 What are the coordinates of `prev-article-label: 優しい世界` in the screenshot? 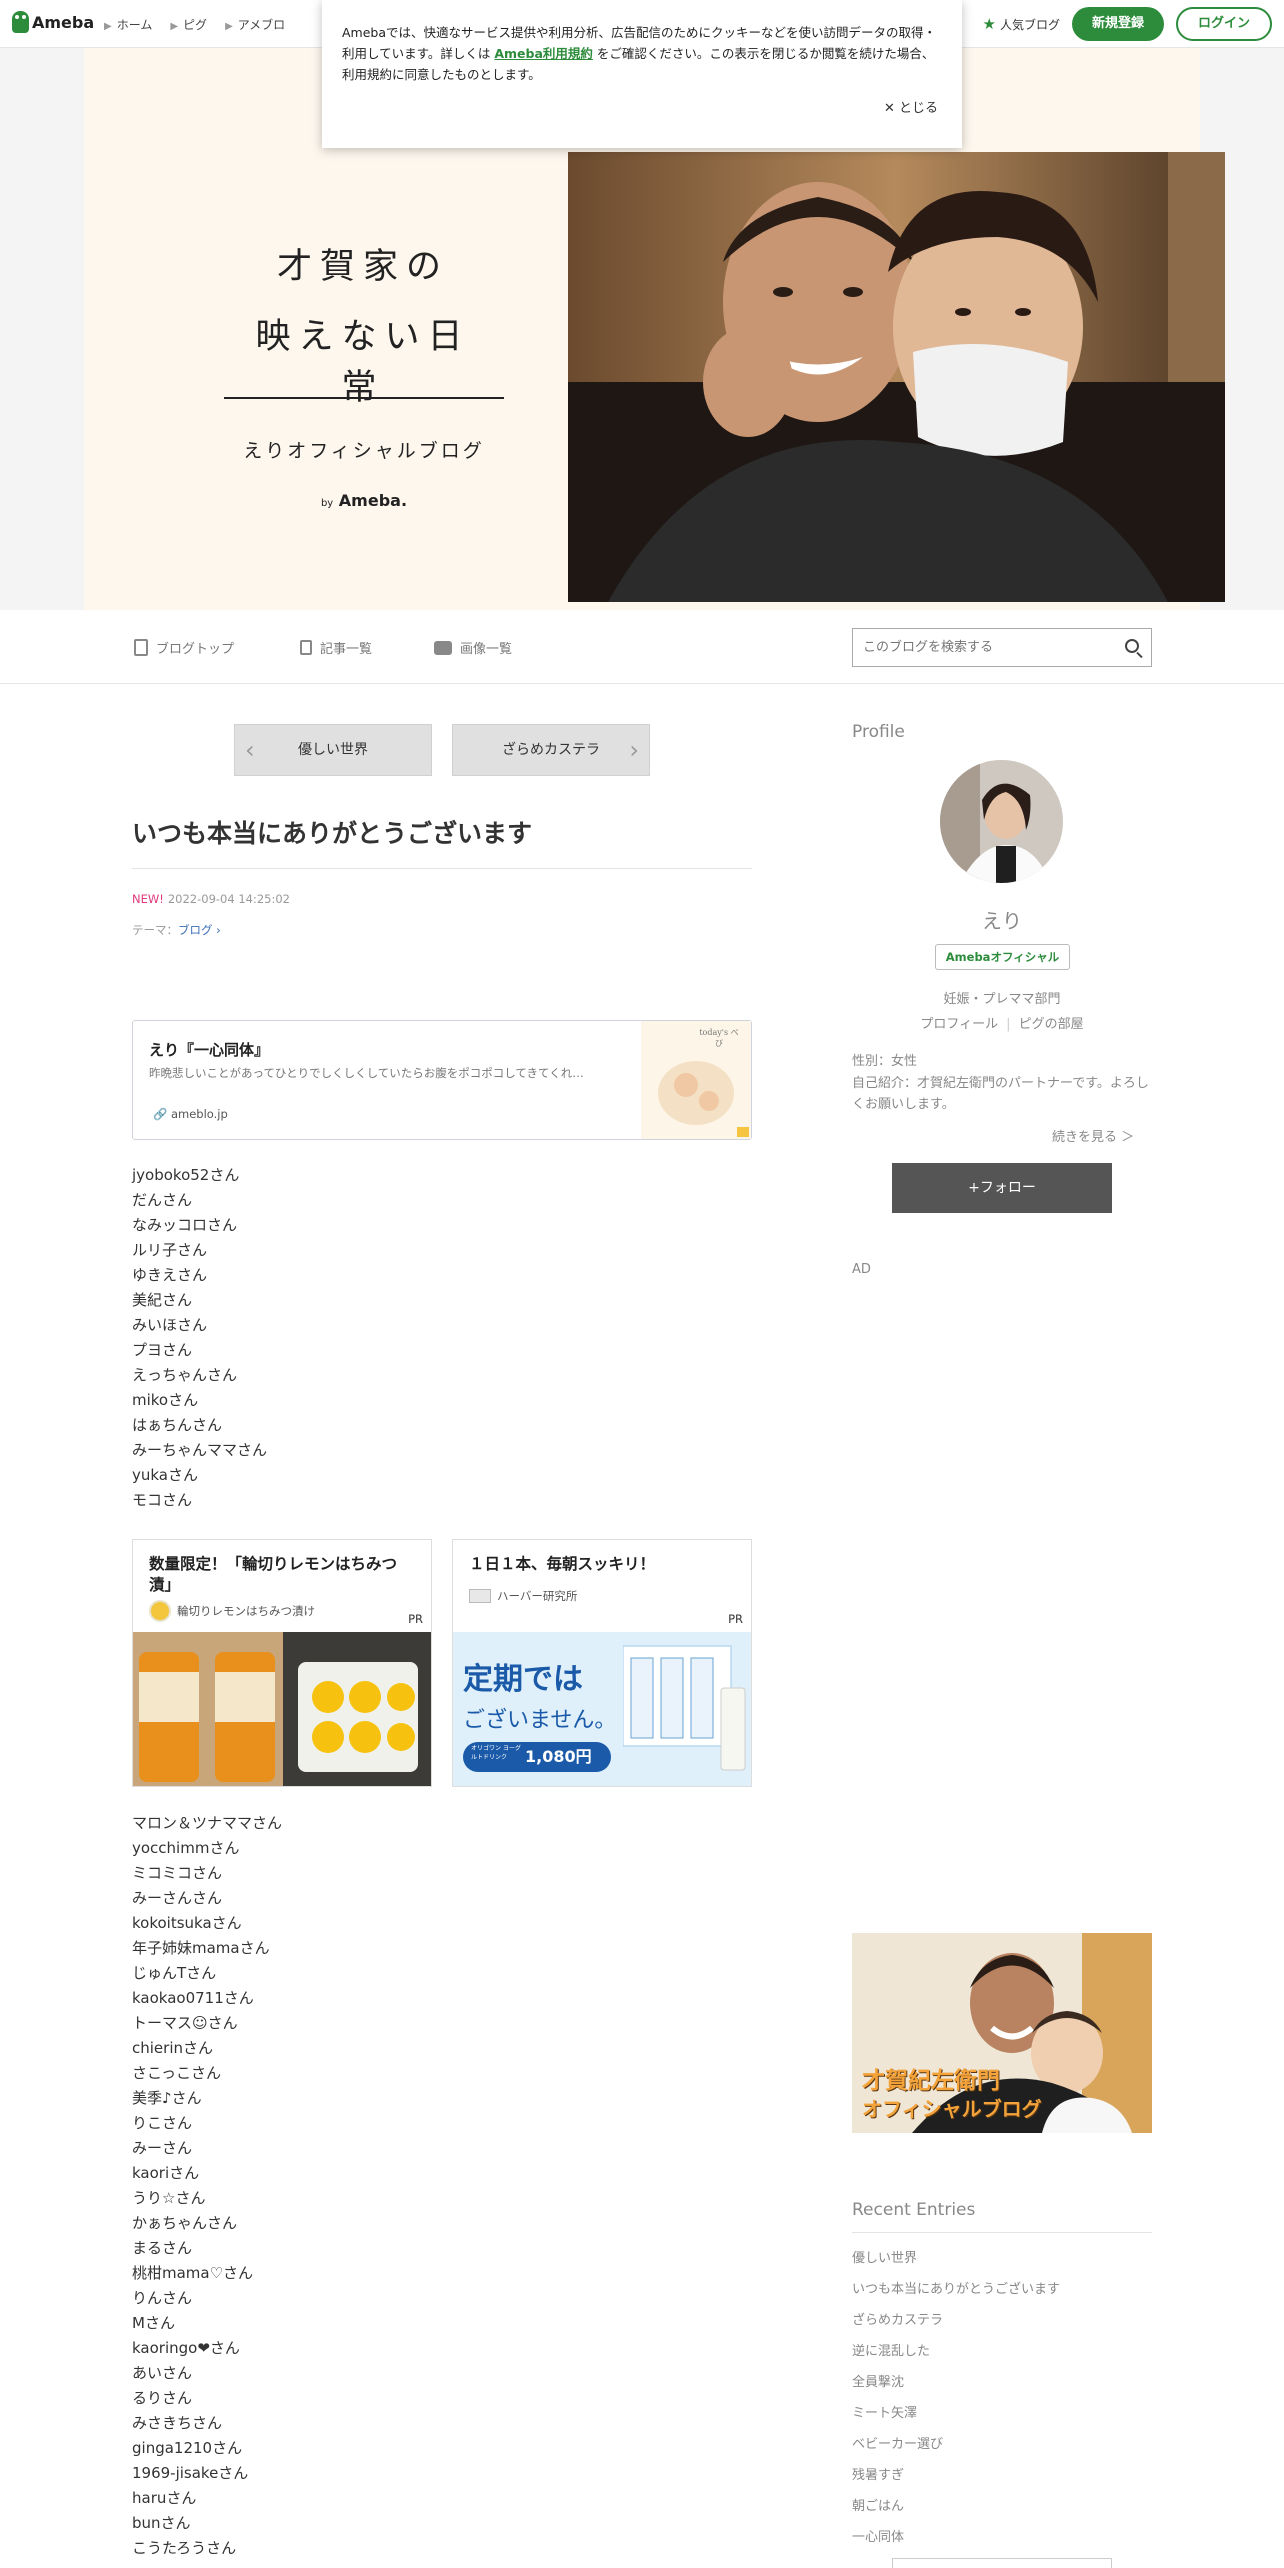 It's located at (333, 750).